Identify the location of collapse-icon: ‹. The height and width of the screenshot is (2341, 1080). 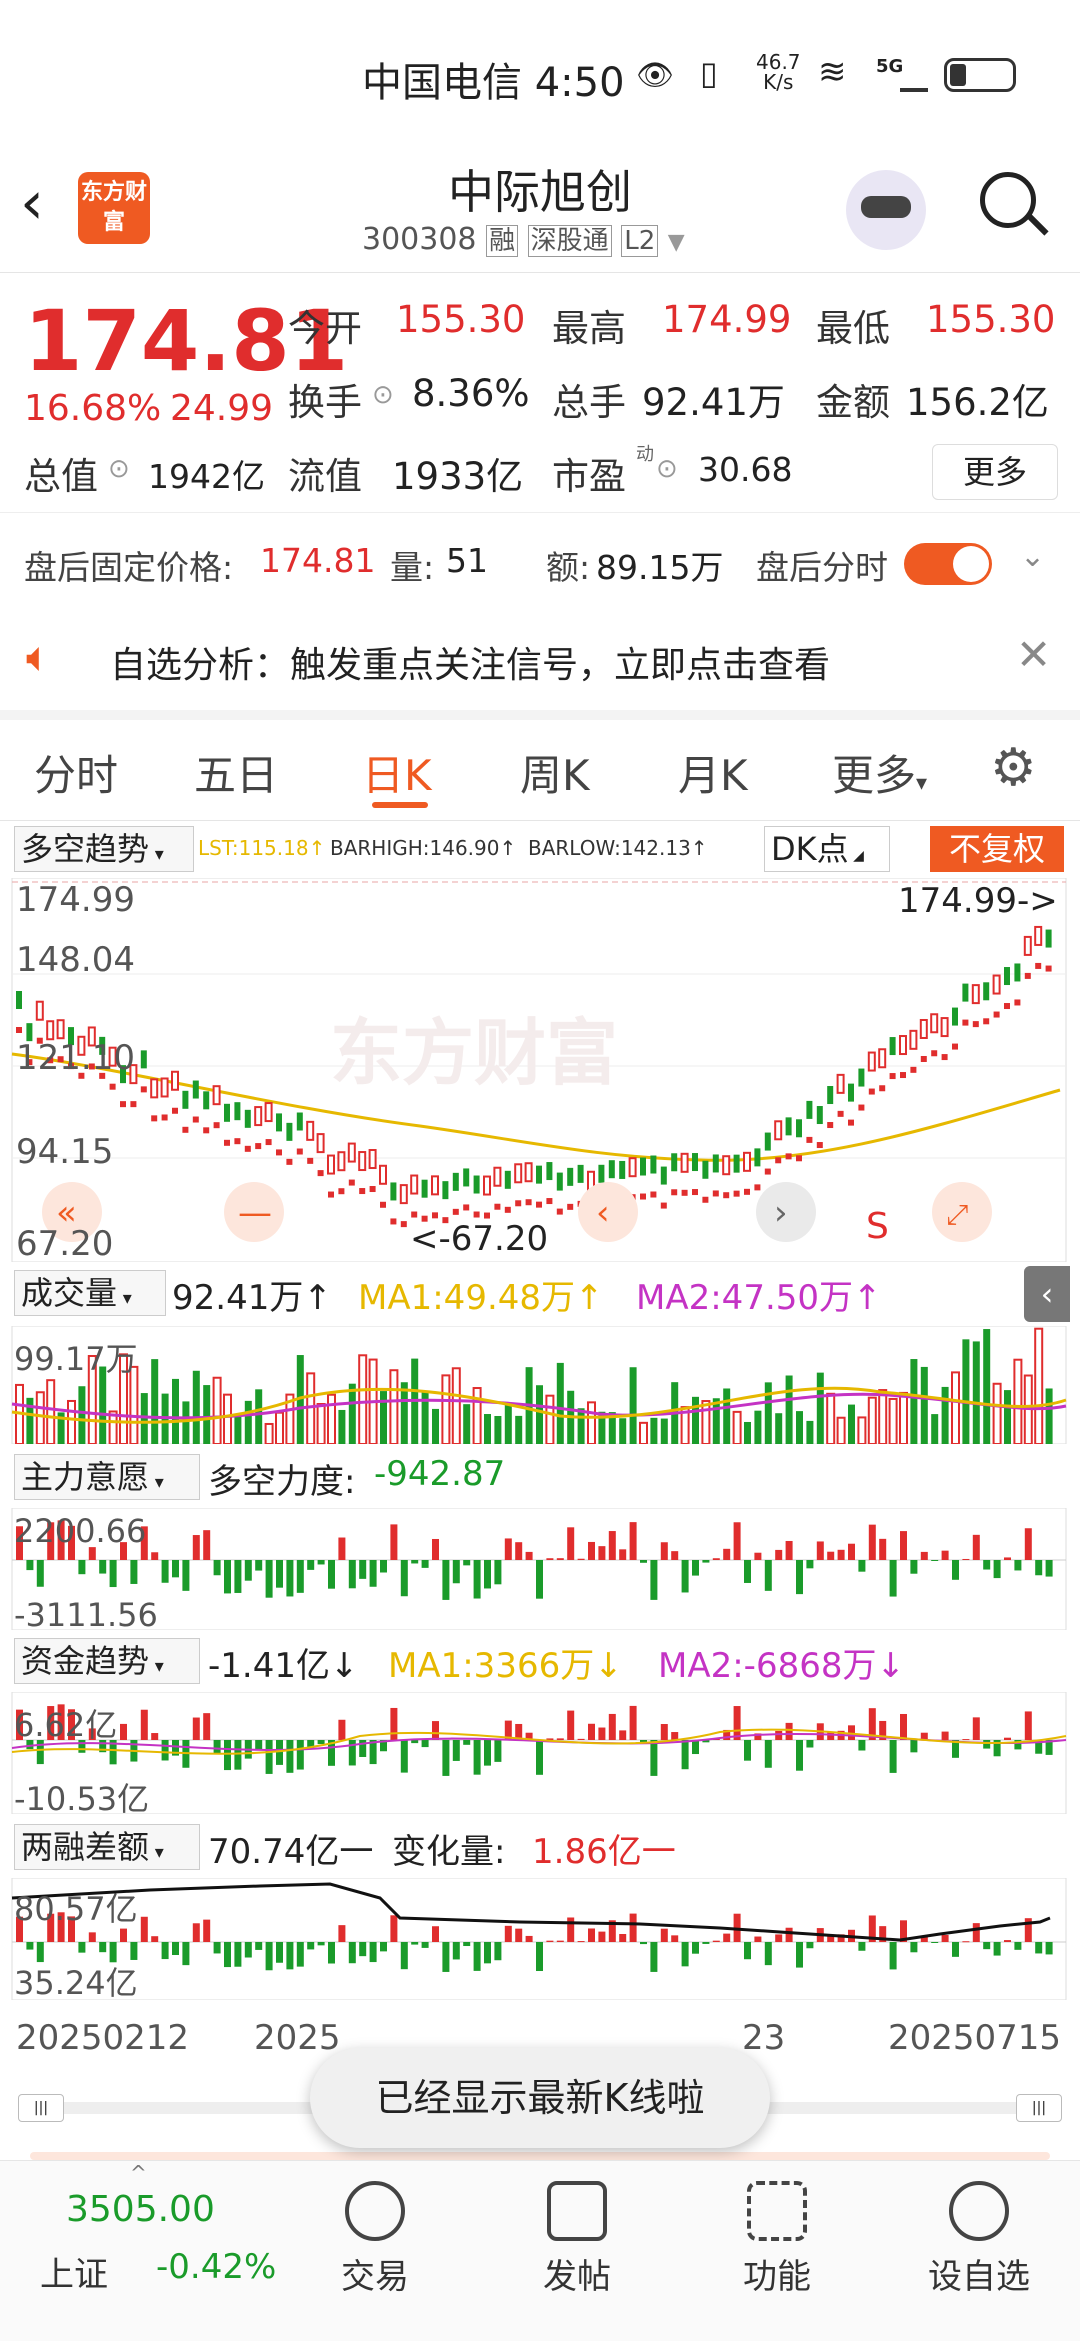
(1047, 1294).